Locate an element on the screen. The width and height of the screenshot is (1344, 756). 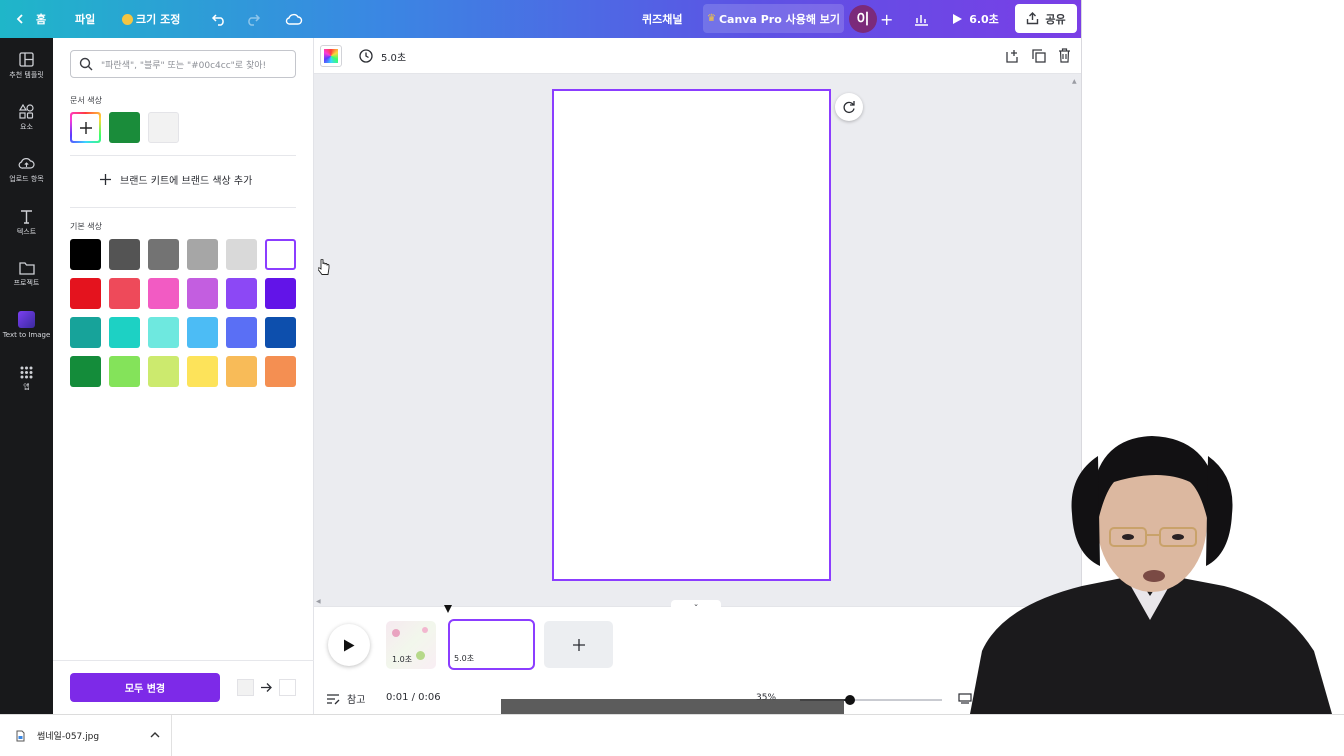
collapse-timeline-button: ⌄ is located at coordinates (696, 604).